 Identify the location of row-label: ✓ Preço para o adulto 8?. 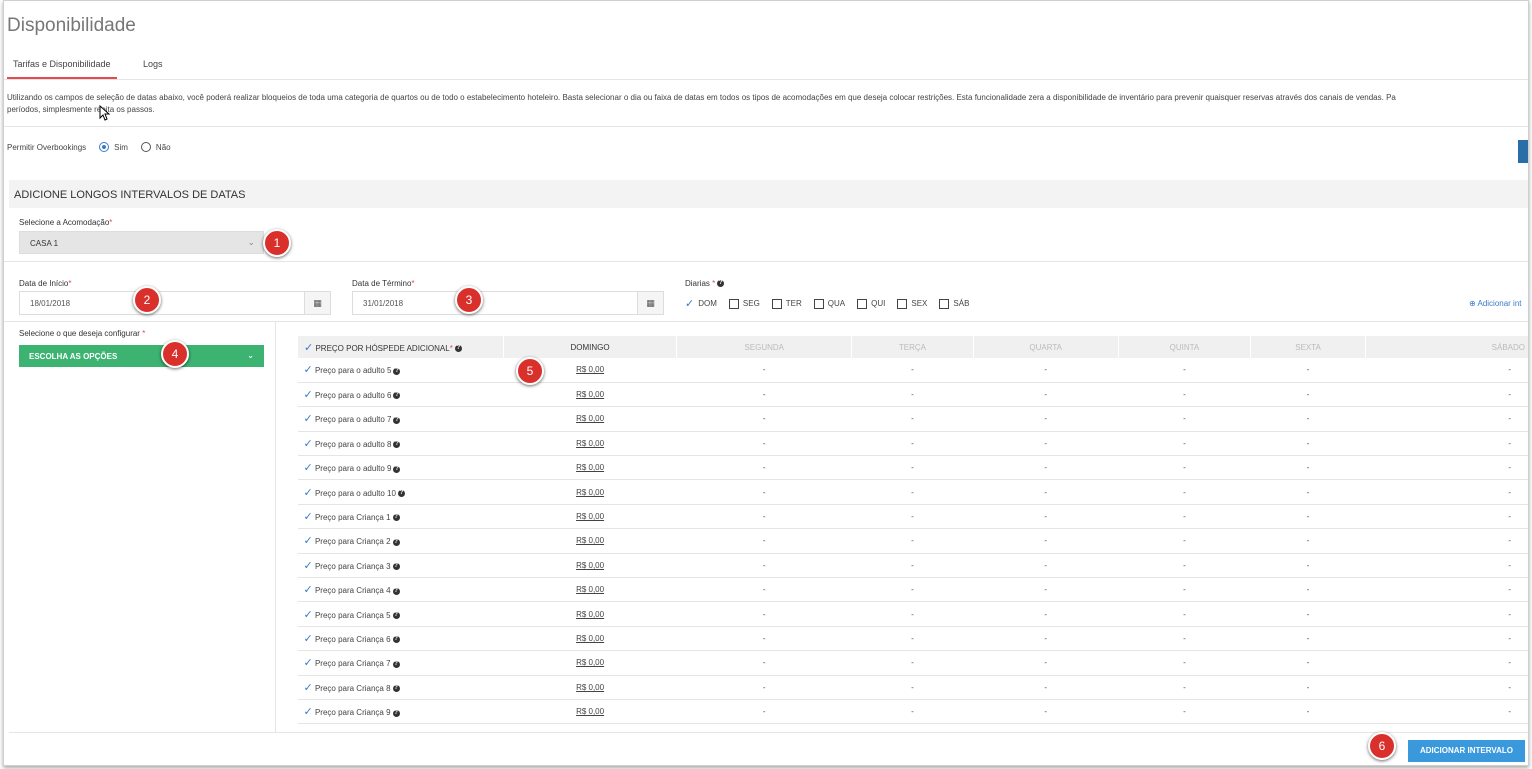
(400, 444).